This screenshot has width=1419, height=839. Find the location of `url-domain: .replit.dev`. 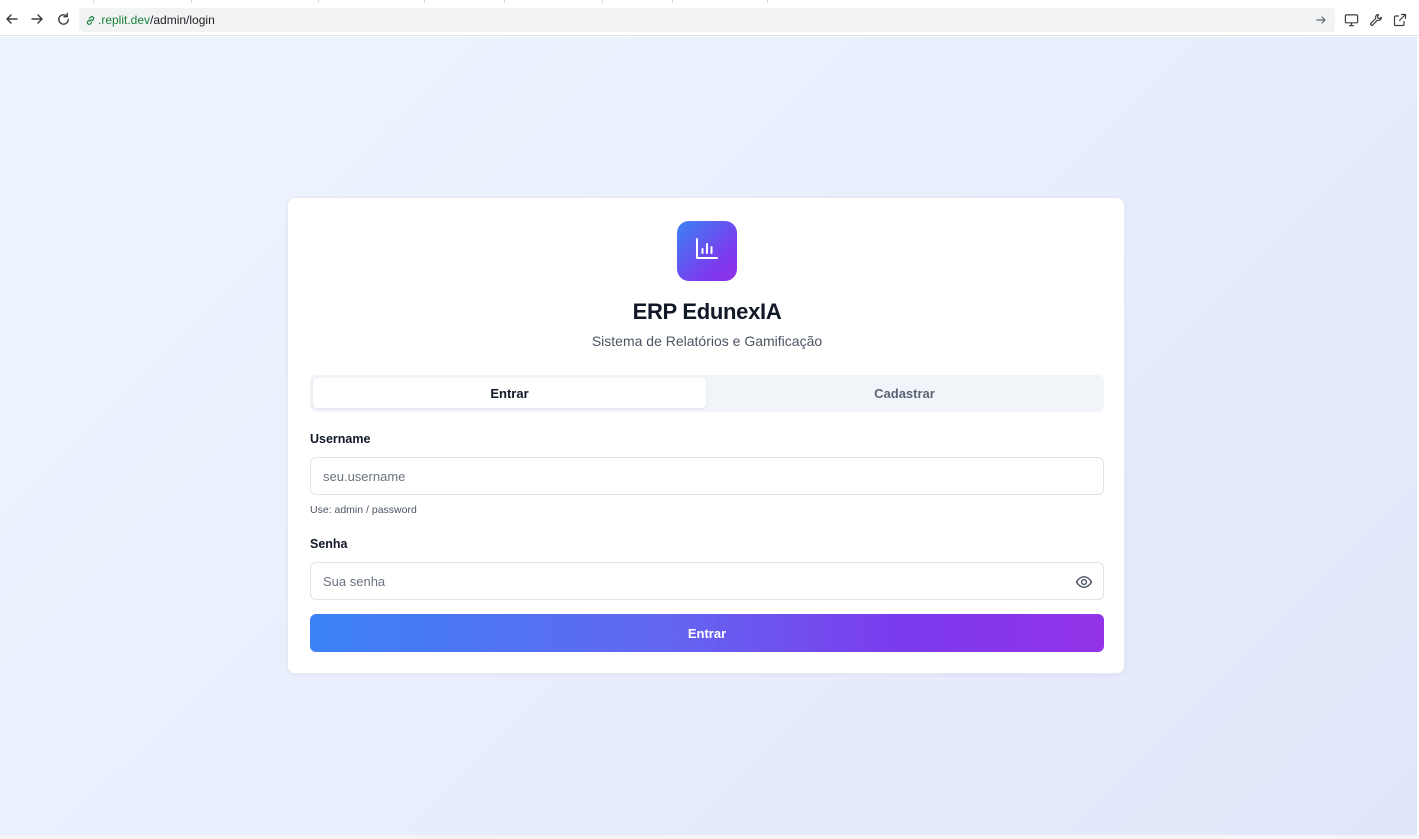

url-domain: .replit.dev is located at coordinates (124, 20).